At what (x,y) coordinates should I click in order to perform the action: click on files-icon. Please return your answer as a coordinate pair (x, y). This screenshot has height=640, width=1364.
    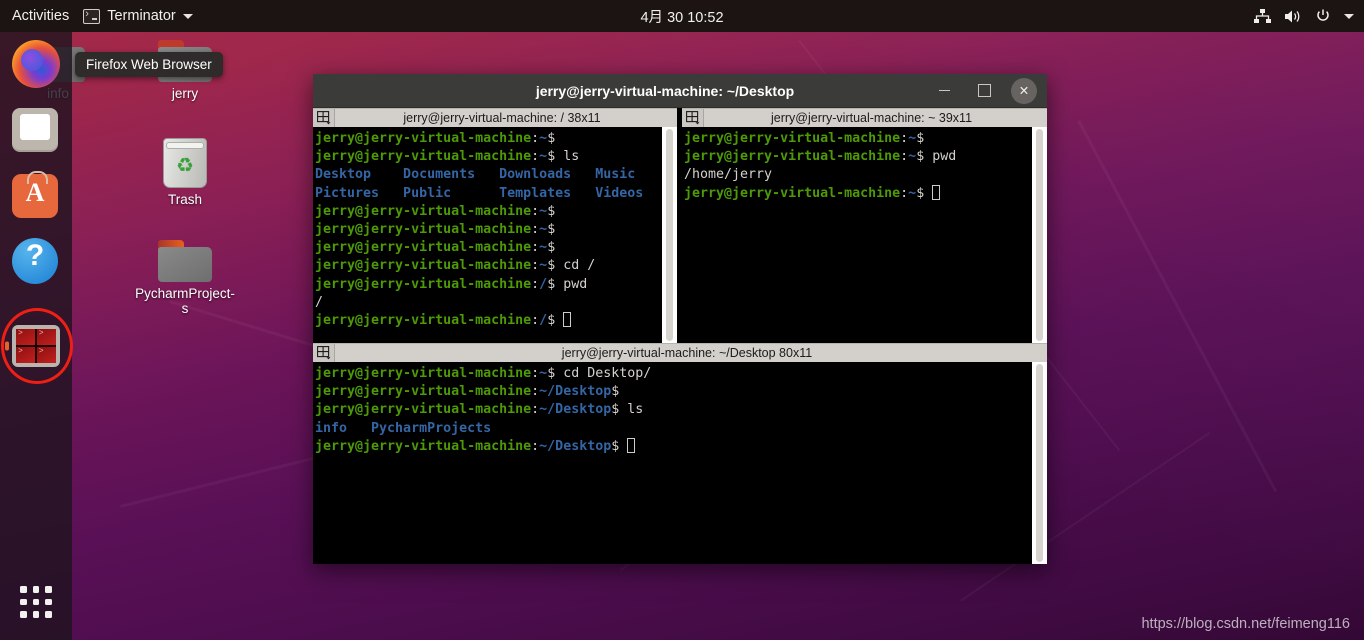
    Looking at the image, I should click on (35, 130).